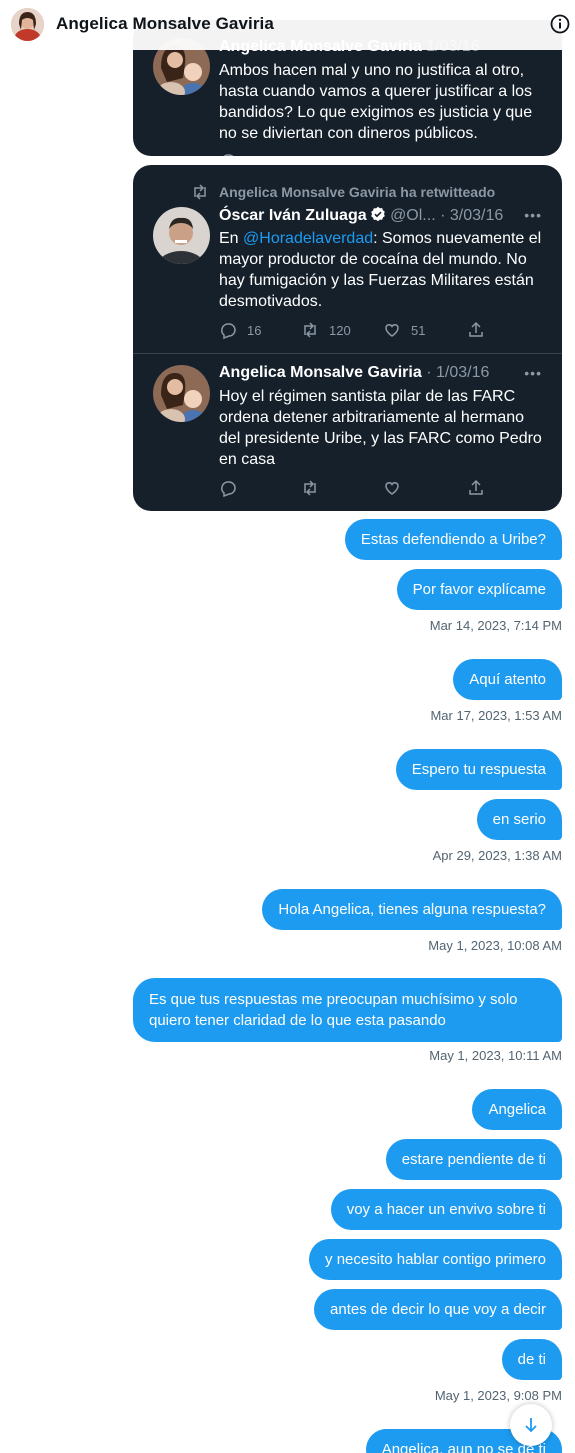 Image resolution: width=575 pixels, height=1453 pixels. What do you see at coordinates (531, 1359) in the screenshot?
I see `message-bubble: de ti` at bounding box center [531, 1359].